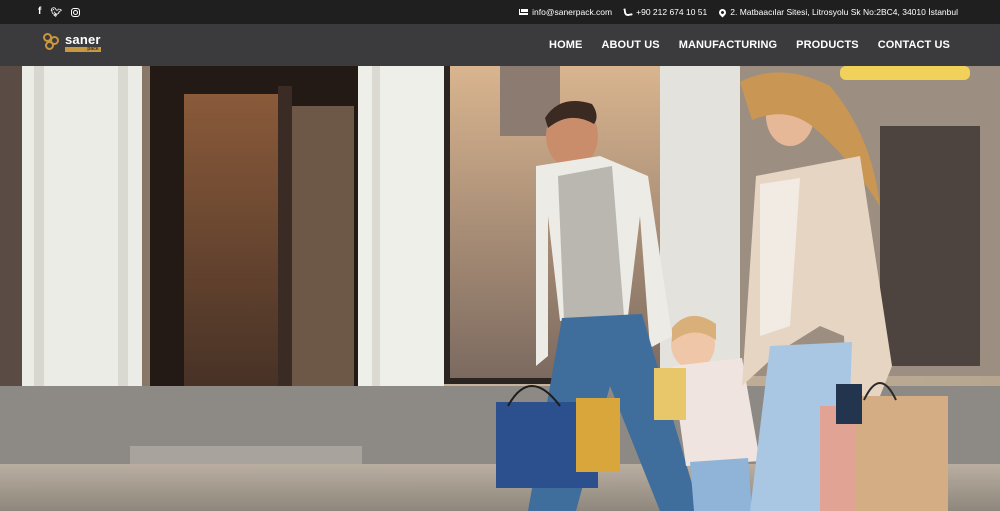 Image resolution: width=1000 pixels, height=511 pixels. Describe the element at coordinates (83, 39) in the screenshot. I see `logo-word: saner` at that location.